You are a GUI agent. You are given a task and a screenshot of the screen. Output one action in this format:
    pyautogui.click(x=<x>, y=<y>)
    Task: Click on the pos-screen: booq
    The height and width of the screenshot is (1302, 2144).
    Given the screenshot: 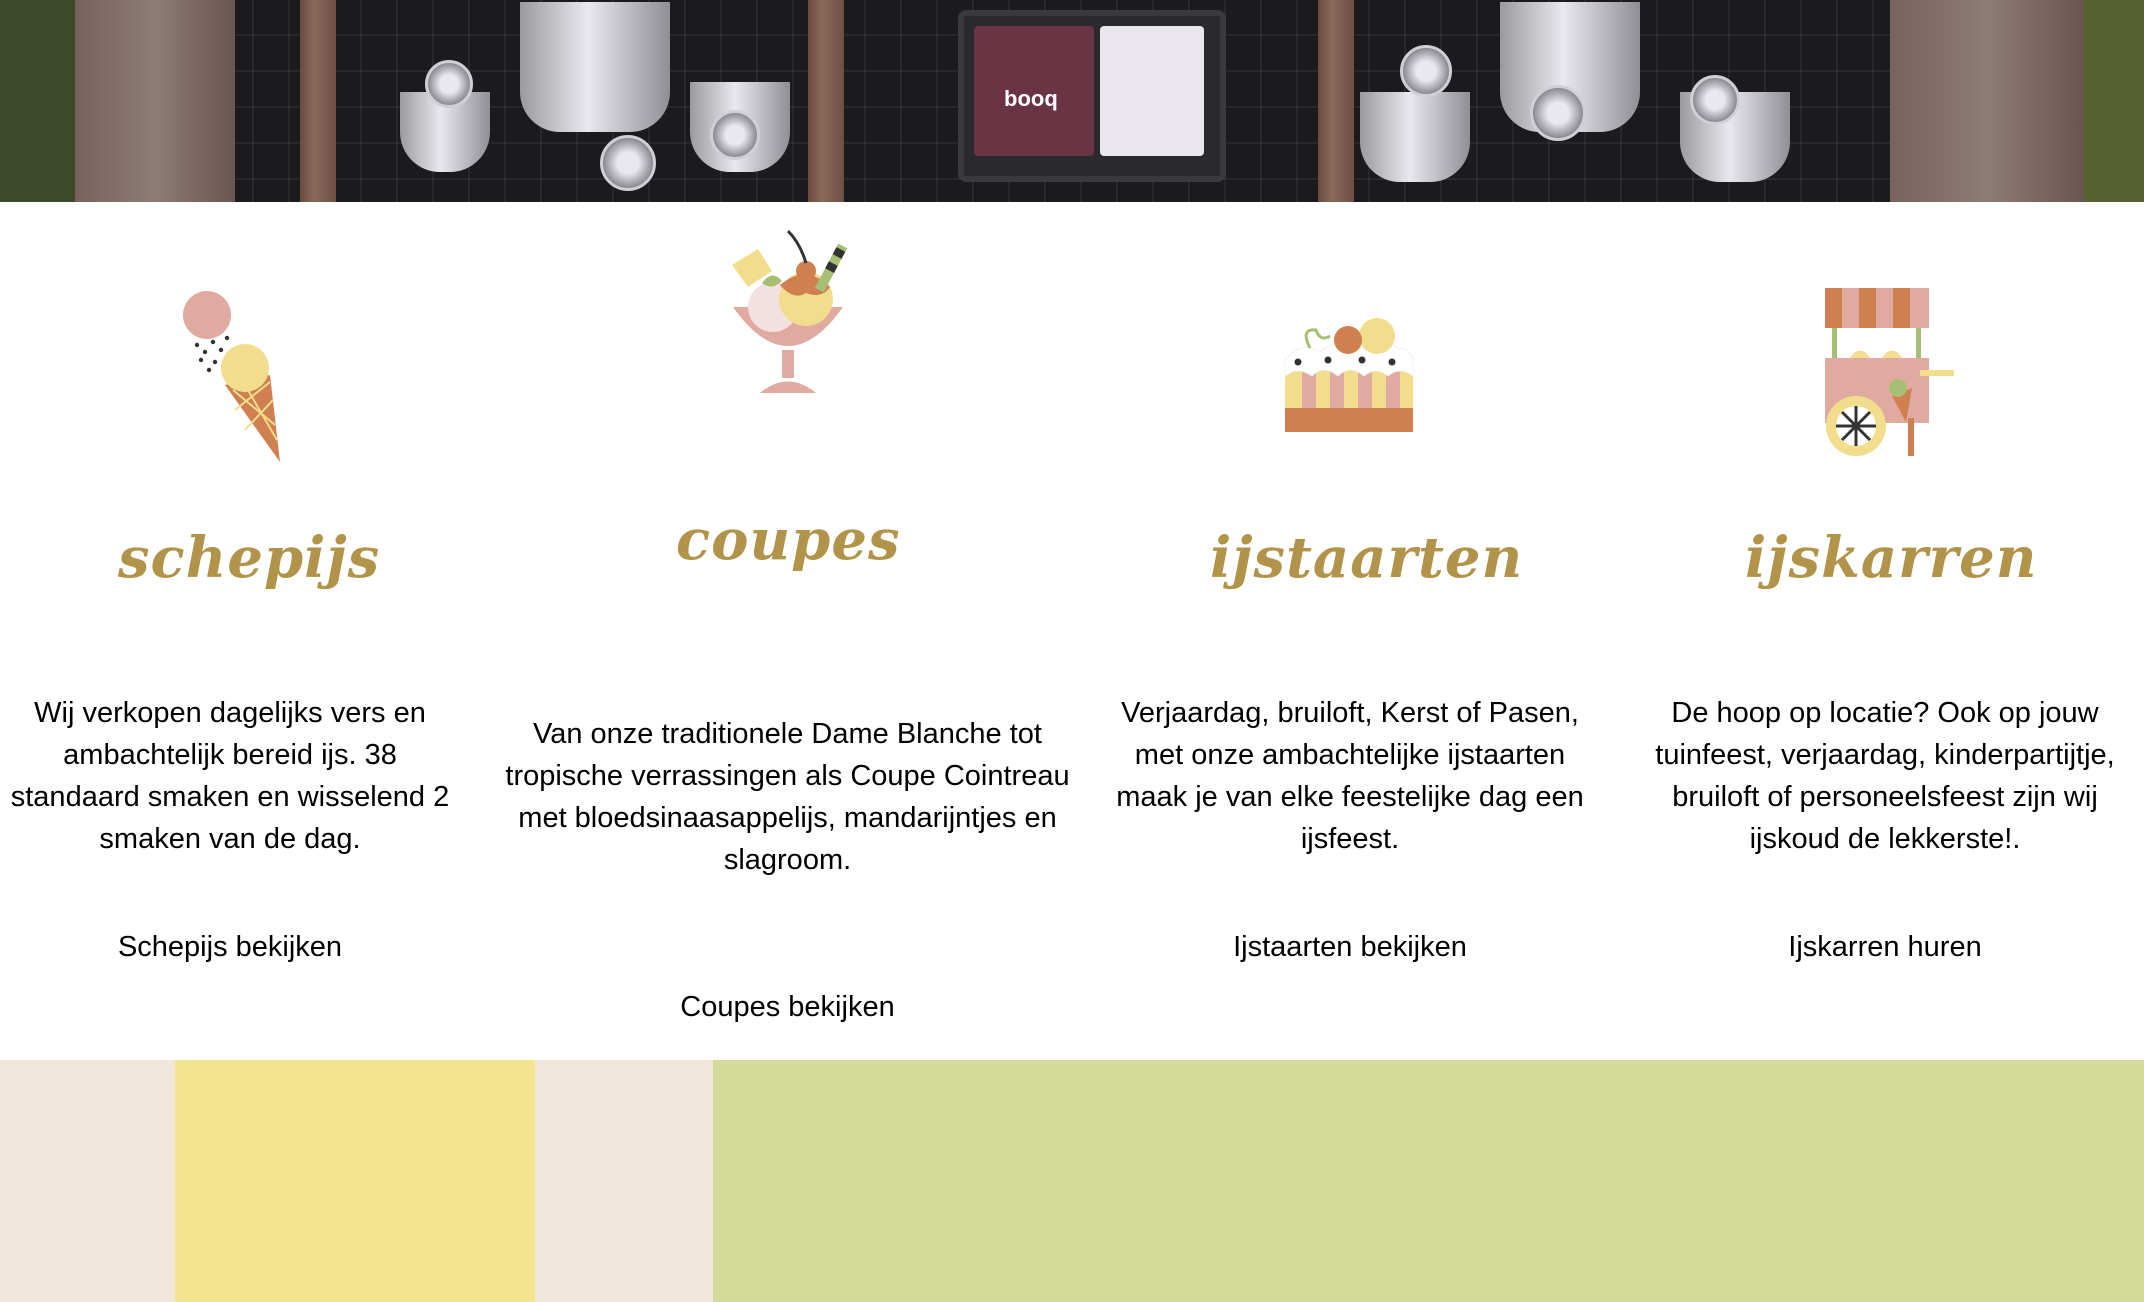 What is the action you would take?
    pyautogui.click(x=1092, y=96)
    